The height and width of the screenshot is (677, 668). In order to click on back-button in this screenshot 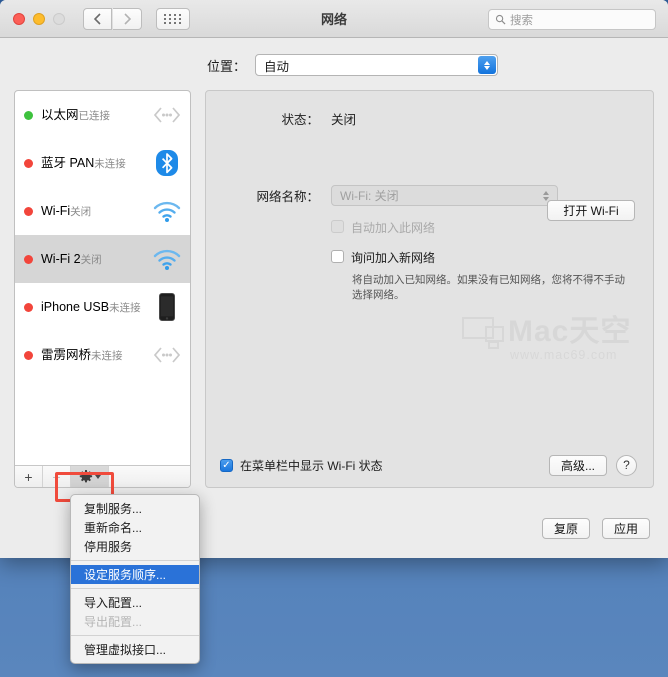, I will do `click(97, 18)`.